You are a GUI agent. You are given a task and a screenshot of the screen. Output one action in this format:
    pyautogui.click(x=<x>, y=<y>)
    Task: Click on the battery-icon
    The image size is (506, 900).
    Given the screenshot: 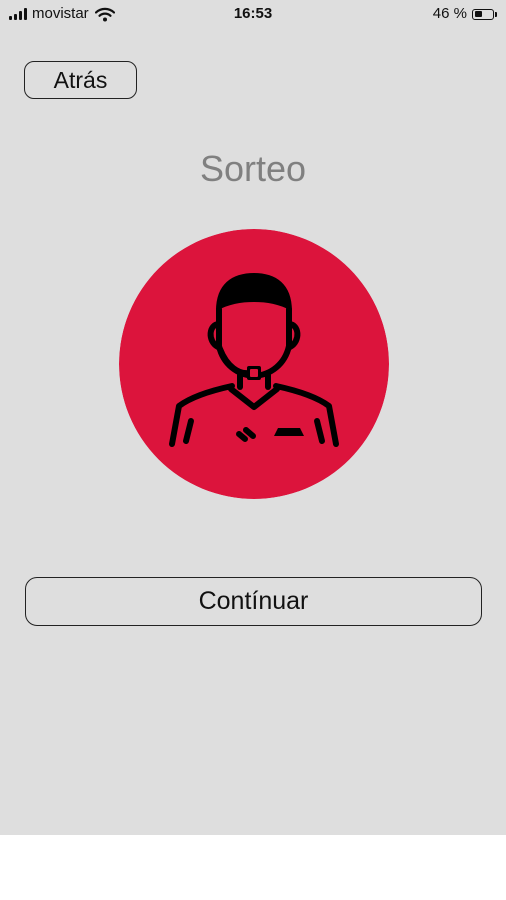 What is the action you would take?
    pyautogui.click(x=483, y=14)
    